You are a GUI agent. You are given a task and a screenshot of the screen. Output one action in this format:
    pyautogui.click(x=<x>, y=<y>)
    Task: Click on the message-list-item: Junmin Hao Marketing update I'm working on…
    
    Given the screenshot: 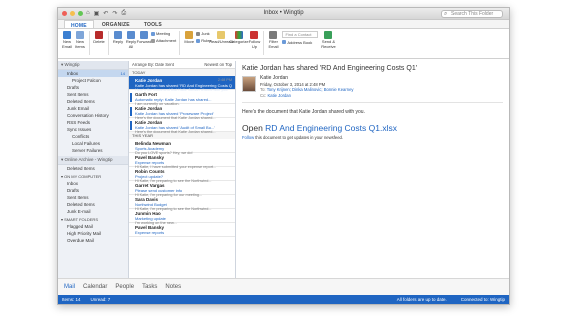 What is the action you would take?
    pyautogui.click(x=182, y=217)
    